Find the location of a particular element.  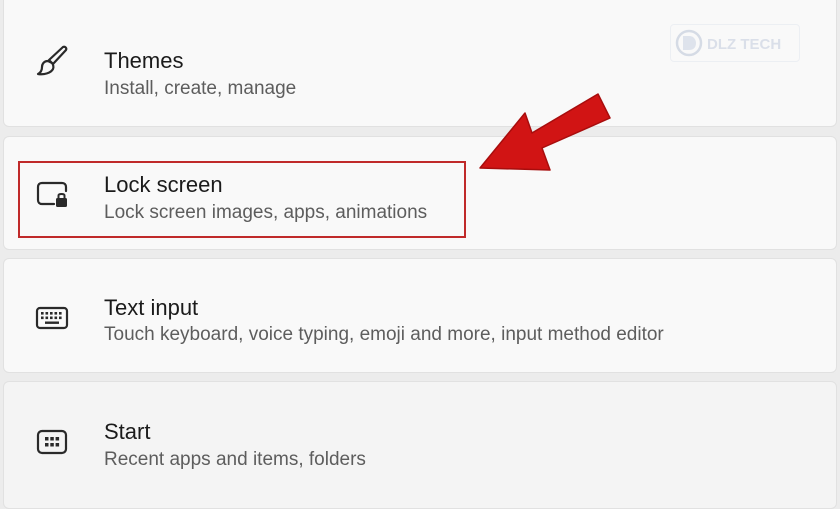

start-icon is located at coordinates (52, 442).